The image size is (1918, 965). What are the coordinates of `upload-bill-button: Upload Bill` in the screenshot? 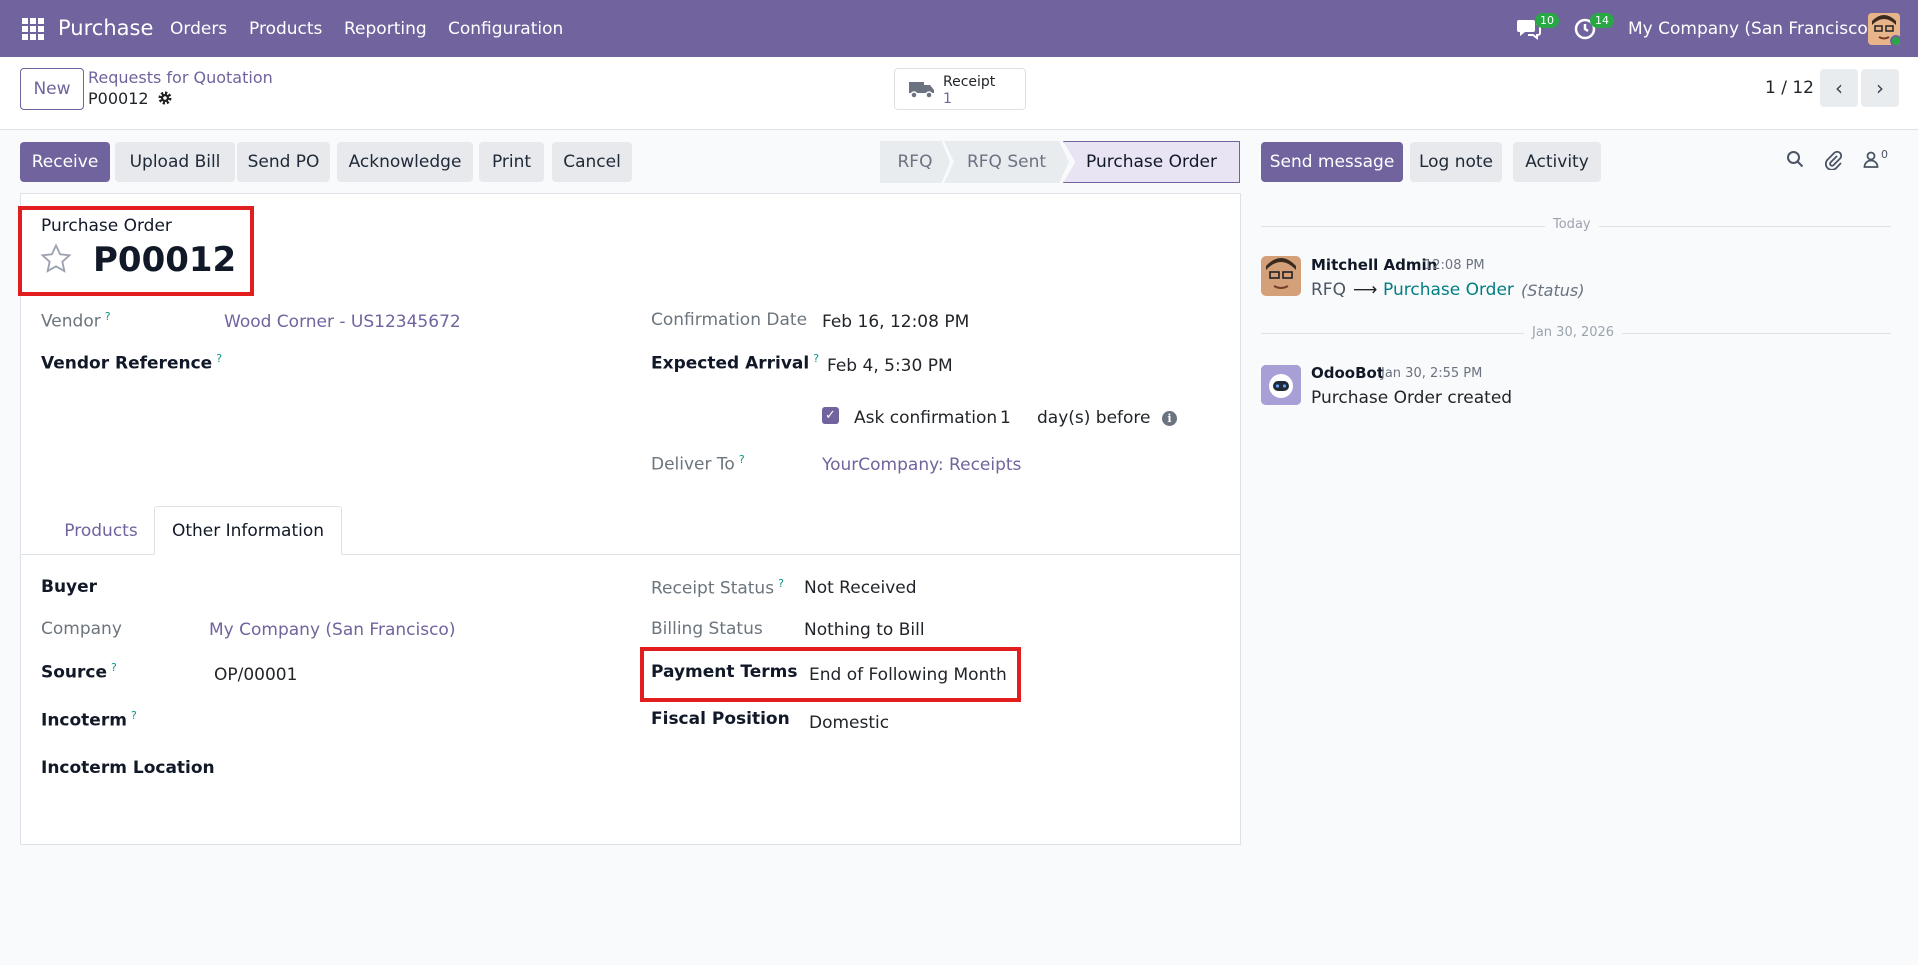 It's located at (175, 162).